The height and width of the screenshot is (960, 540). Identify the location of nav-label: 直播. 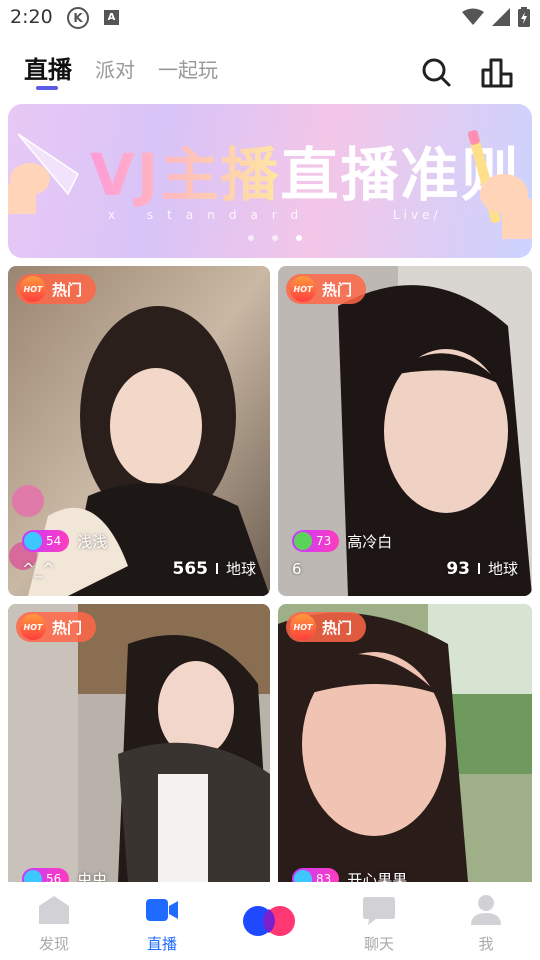
(161, 944).